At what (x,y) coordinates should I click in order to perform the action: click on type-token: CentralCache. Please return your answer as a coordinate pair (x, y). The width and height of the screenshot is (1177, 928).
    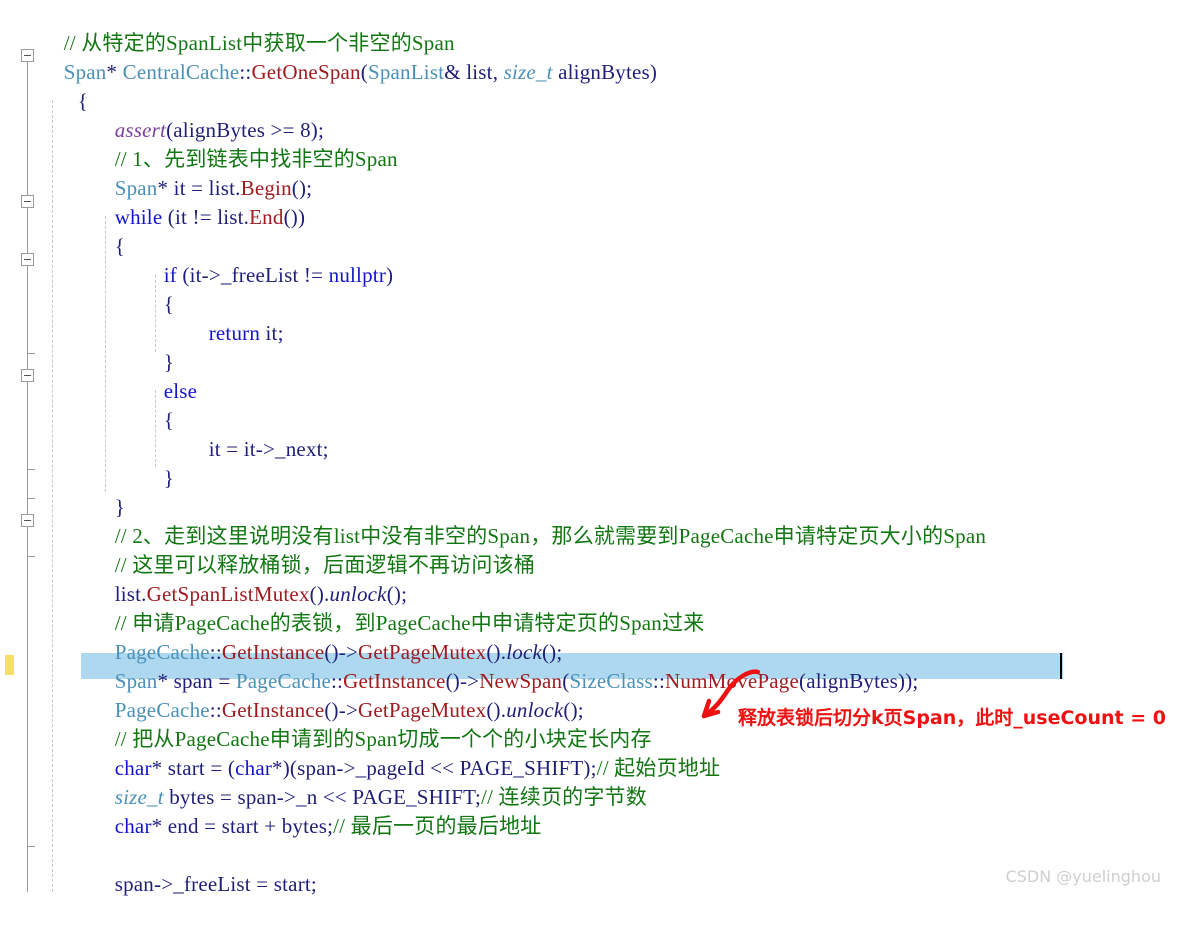
    Looking at the image, I should click on (181, 72).